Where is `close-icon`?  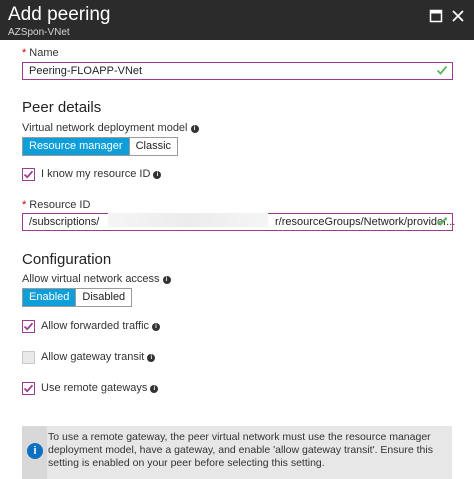 close-icon is located at coordinates (458, 16).